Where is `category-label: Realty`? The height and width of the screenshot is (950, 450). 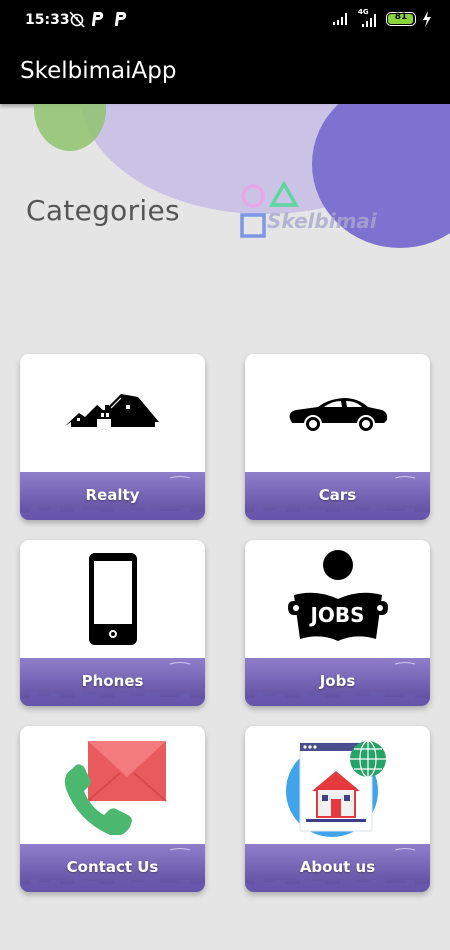 category-label: Realty is located at coordinates (112, 495).